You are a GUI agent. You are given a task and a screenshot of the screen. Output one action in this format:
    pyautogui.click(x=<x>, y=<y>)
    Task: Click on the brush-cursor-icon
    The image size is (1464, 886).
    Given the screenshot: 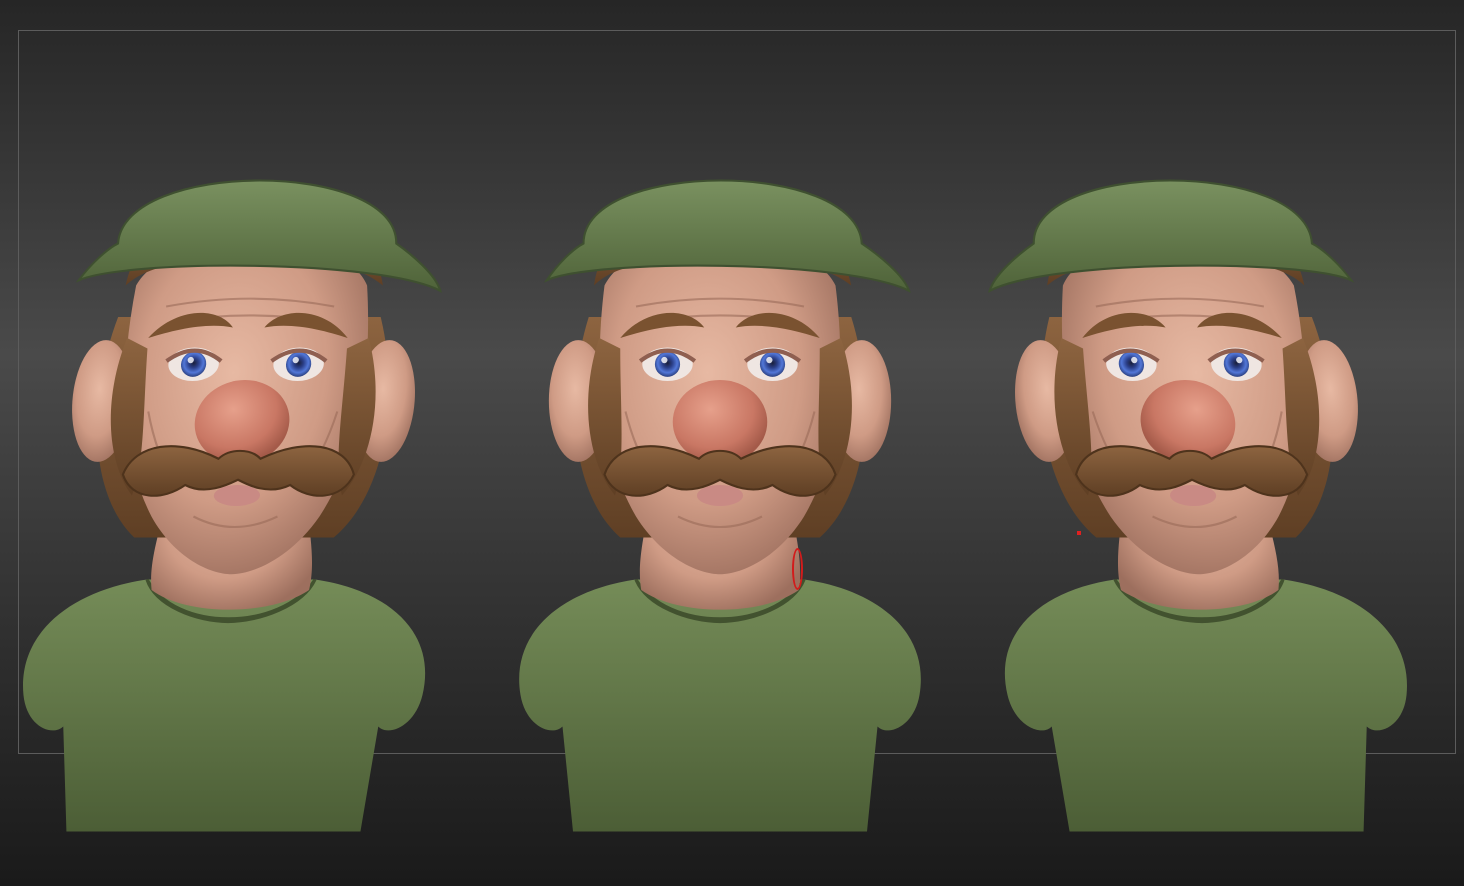 What is the action you would take?
    pyautogui.click(x=797, y=569)
    